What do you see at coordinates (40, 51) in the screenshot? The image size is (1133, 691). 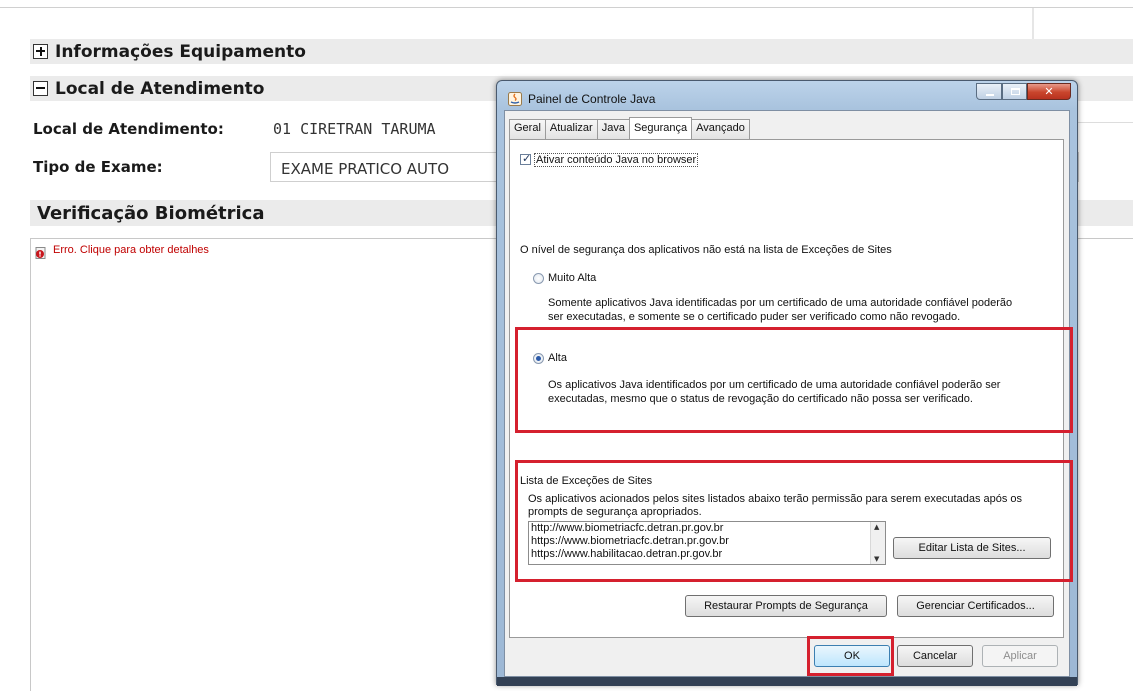 I see `expand-plus-icon` at bounding box center [40, 51].